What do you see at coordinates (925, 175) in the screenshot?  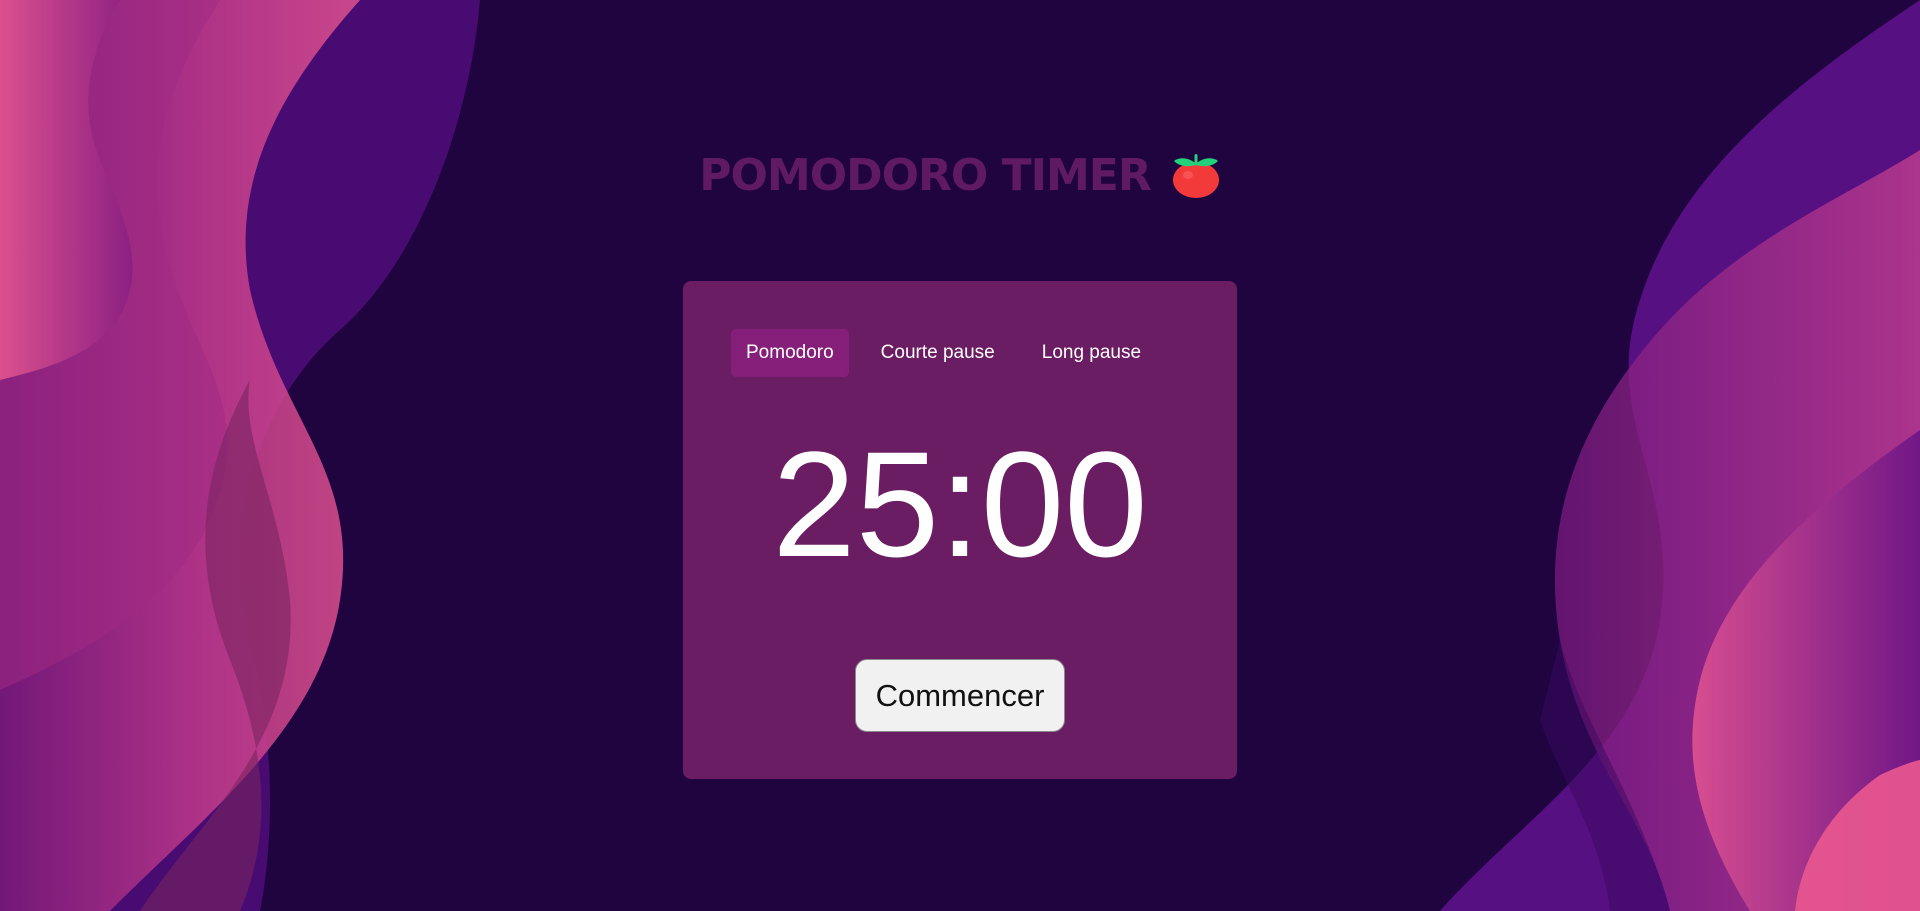 I see `page-title: POMODORO TIMER` at bounding box center [925, 175].